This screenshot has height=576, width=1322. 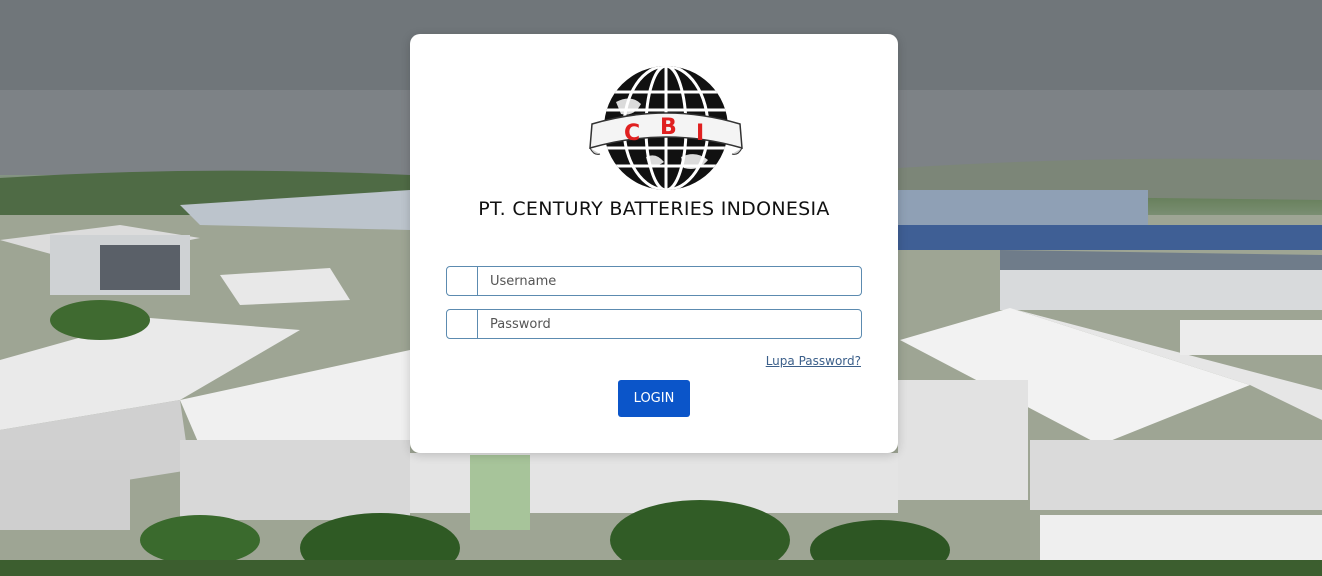 I want to click on username-input, so click(x=669, y=281).